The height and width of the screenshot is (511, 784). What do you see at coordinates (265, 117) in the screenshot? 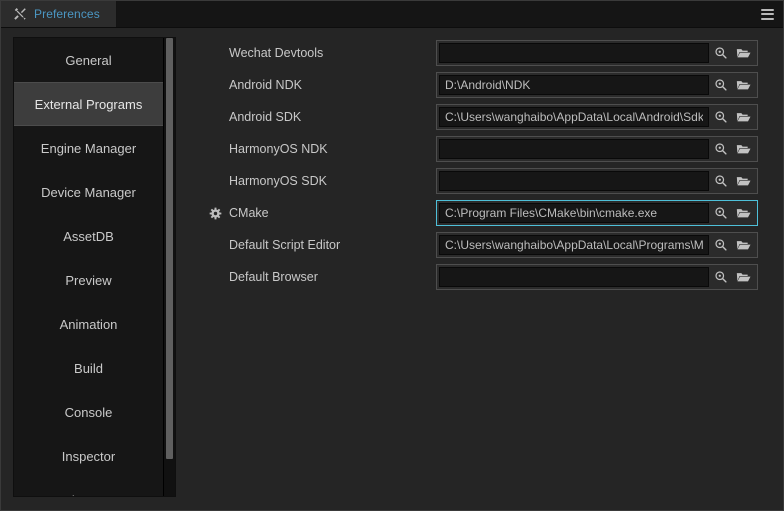
I see `field-label-android-sdk: Android SDK` at bounding box center [265, 117].